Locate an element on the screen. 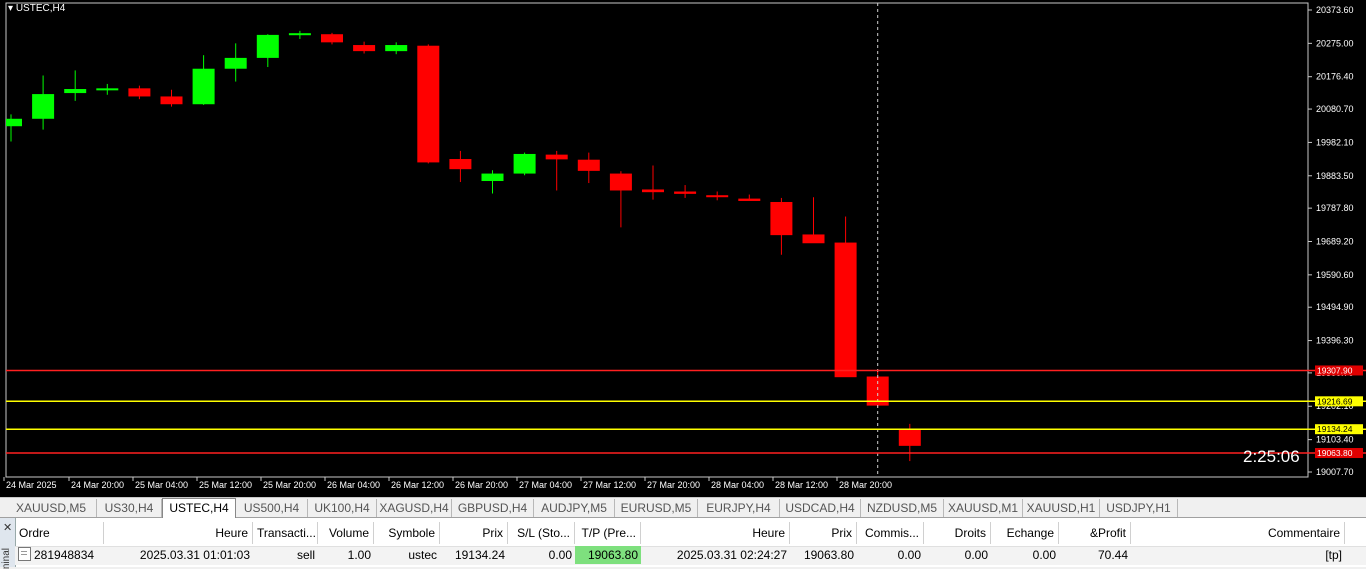 The height and width of the screenshot is (569, 1366). chart-symbol-title: ▾ USTEC,H4 is located at coordinates (36, 8).